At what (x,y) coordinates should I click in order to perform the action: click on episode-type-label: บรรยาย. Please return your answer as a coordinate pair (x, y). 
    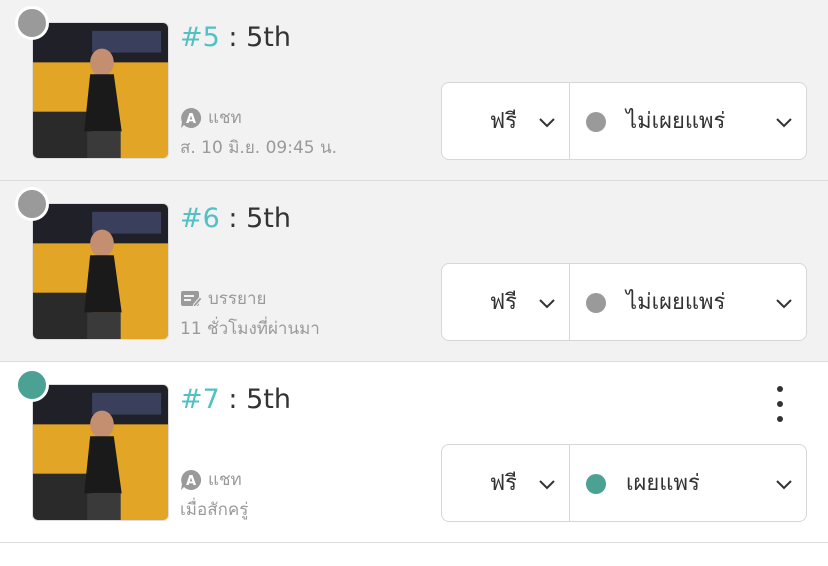
    Looking at the image, I should click on (237, 299).